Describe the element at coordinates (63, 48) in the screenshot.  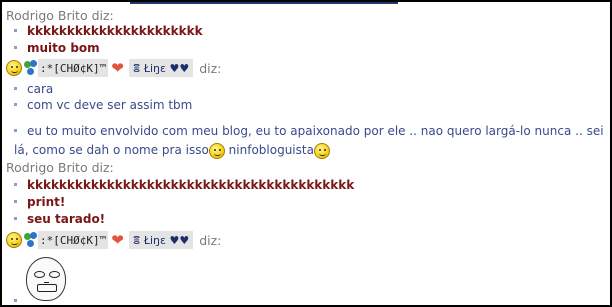
I see `message-text: muito bom` at that location.